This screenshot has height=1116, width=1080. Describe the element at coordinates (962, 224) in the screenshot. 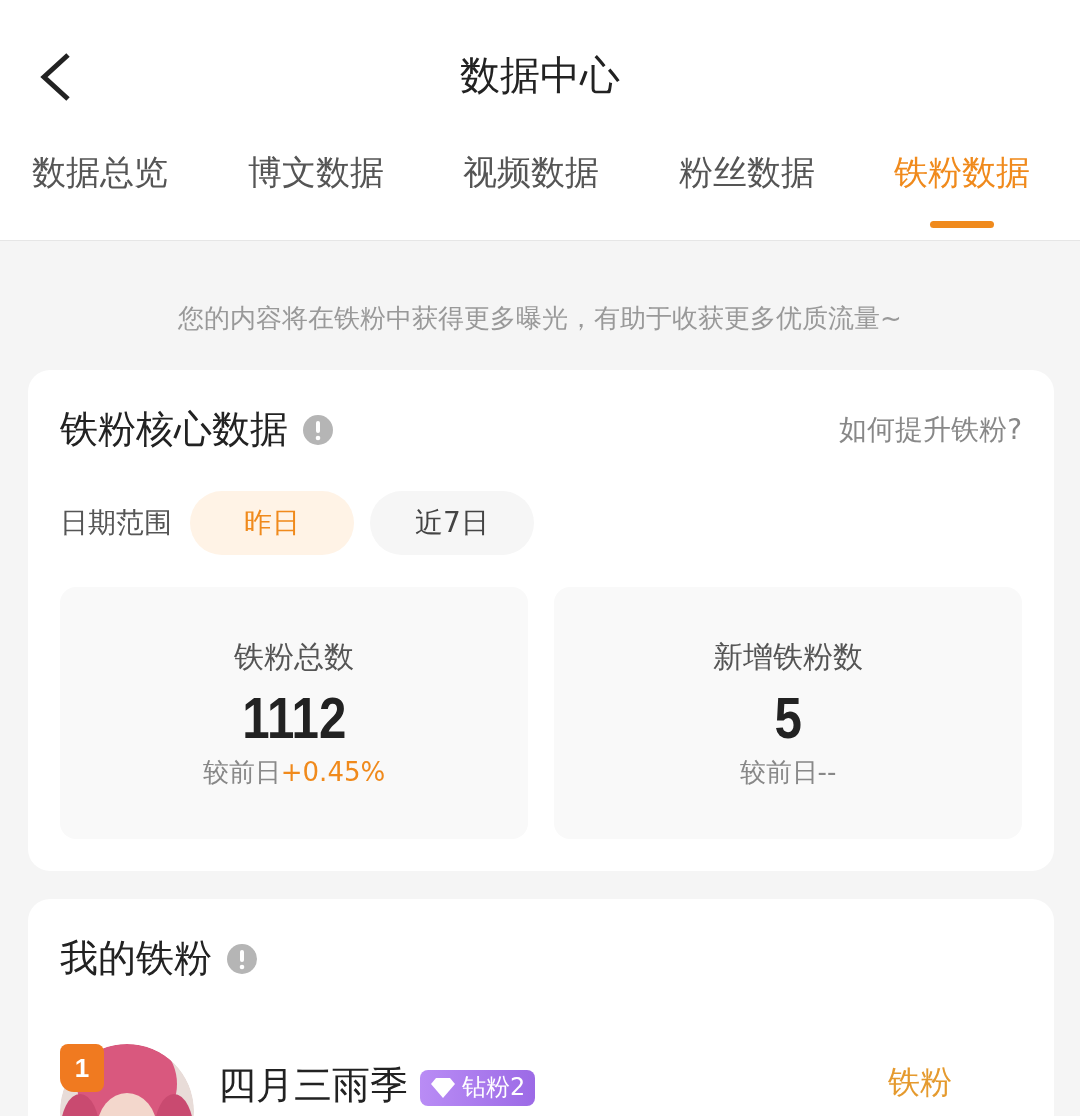

I see `tab-indicator` at that location.